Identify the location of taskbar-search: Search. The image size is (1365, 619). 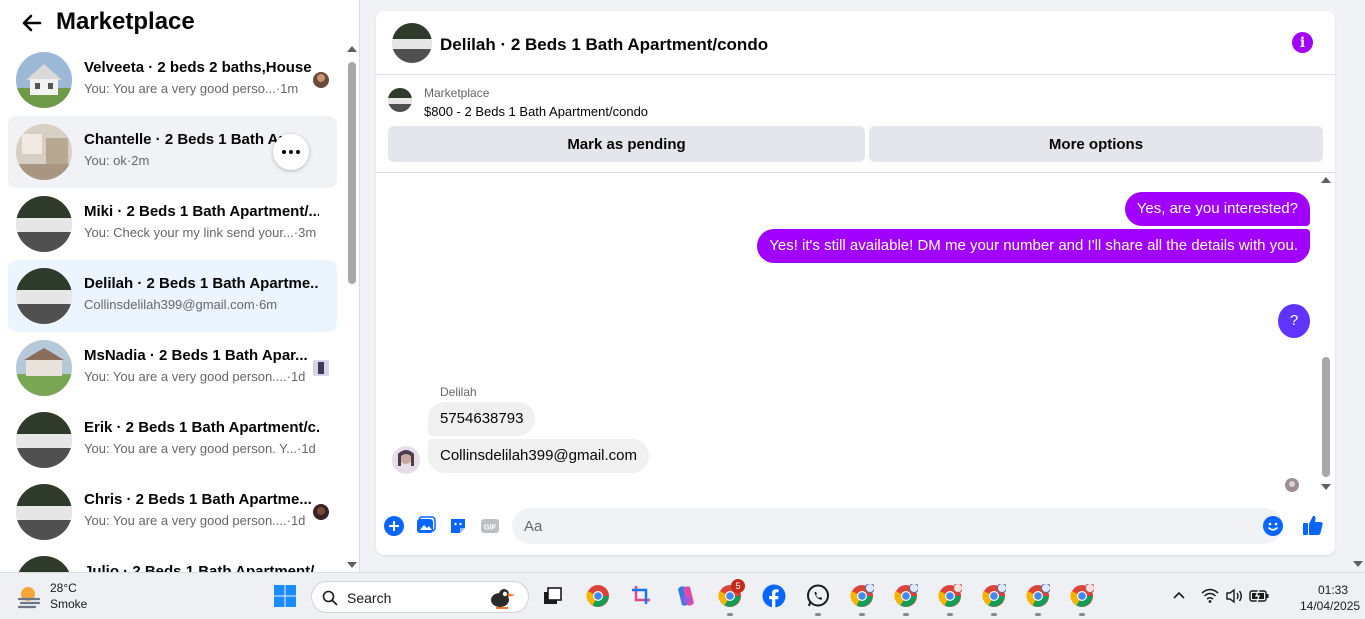
(420, 597).